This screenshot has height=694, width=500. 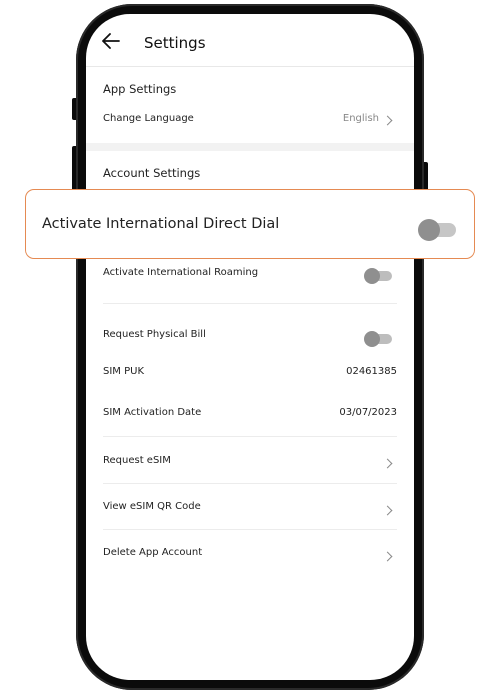 I want to click on change-language-label: Change Language, so click(x=148, y=118).